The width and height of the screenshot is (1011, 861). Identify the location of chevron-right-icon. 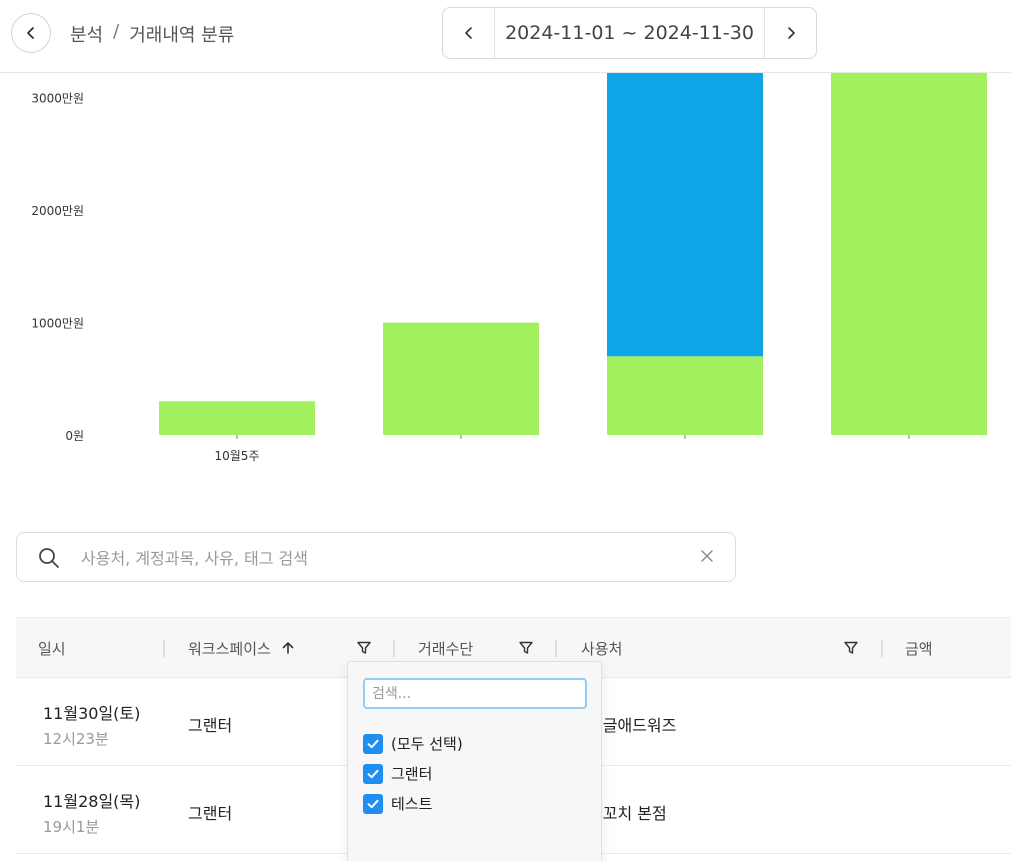
(791, 33).